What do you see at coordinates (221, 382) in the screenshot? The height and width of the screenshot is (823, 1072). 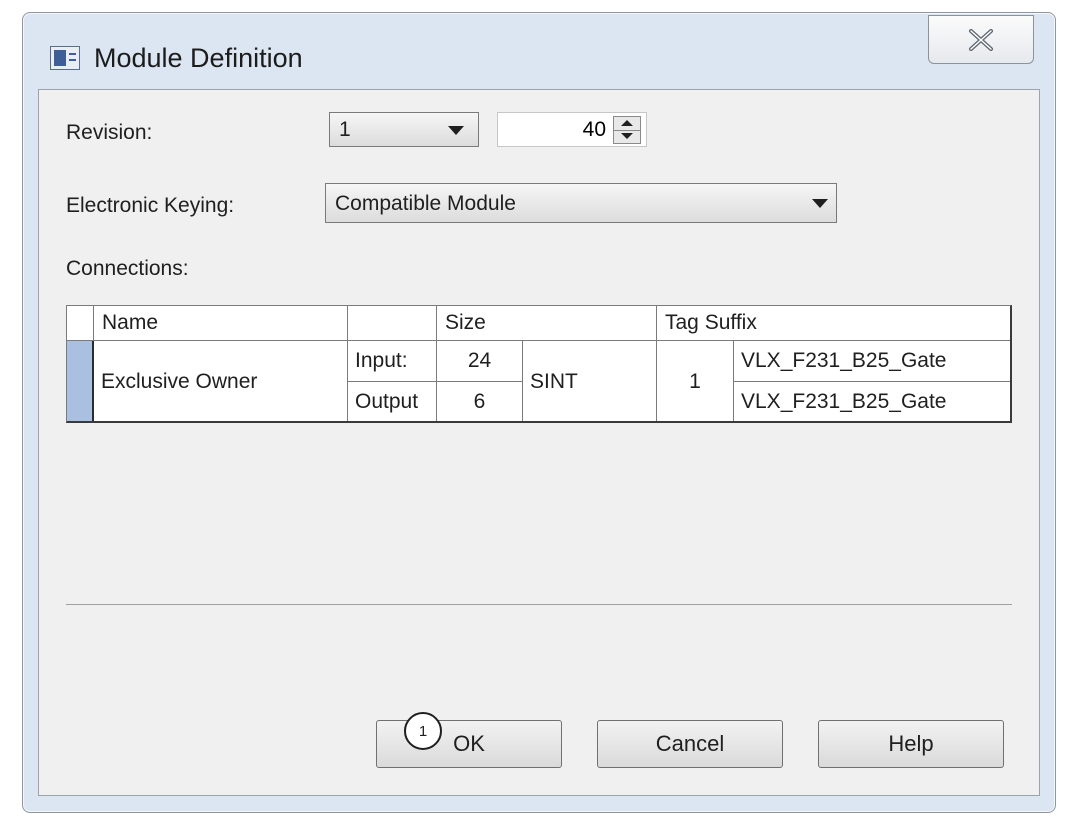 I see `connection-name: Exclusive Owner` at bounding box center [221, 382].